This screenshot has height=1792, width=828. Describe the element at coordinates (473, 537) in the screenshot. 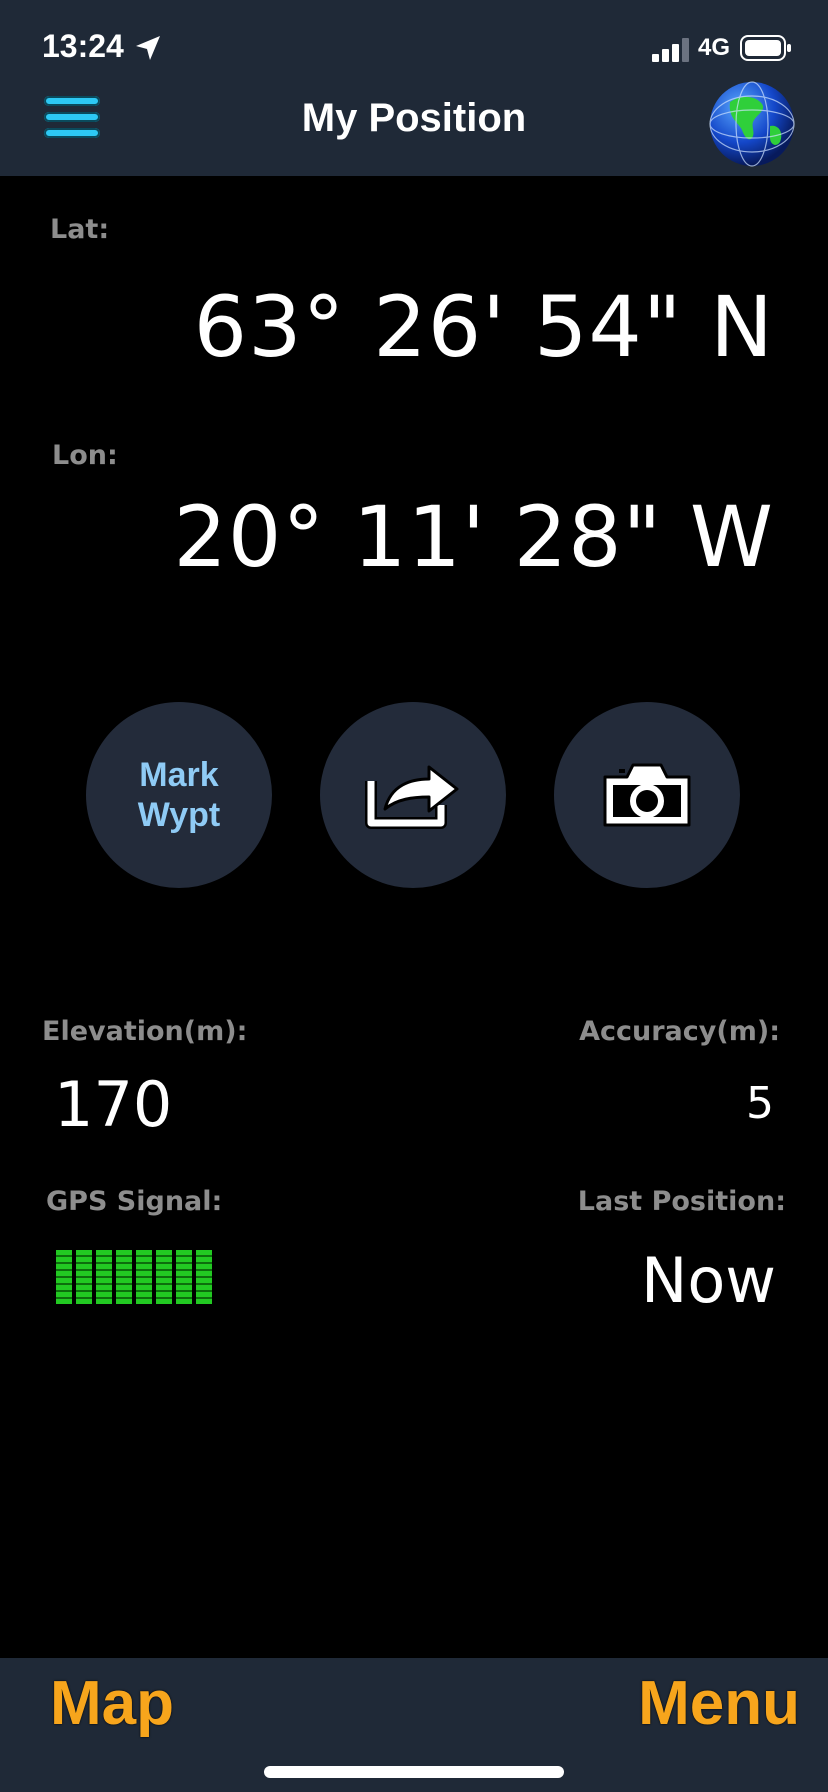

I see `longitude-value: 20° 11' 28" W` at that location.